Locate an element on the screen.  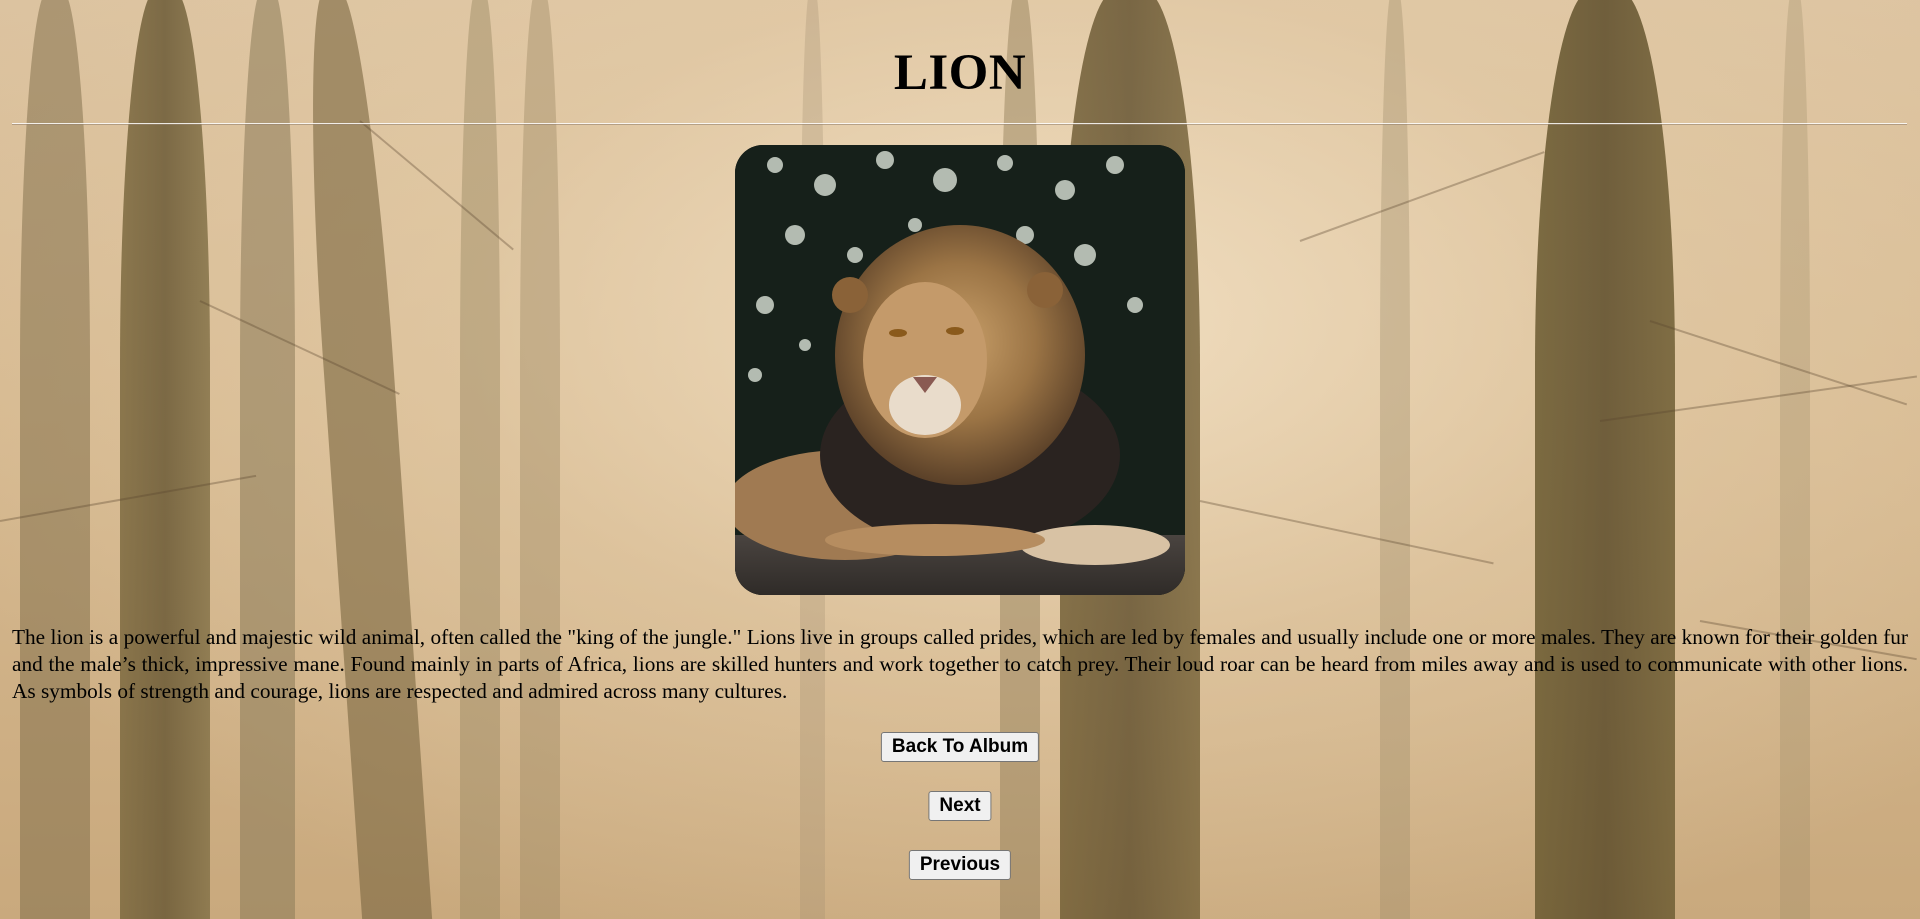
previous-button: Previous is located at coordinates (960, 865).